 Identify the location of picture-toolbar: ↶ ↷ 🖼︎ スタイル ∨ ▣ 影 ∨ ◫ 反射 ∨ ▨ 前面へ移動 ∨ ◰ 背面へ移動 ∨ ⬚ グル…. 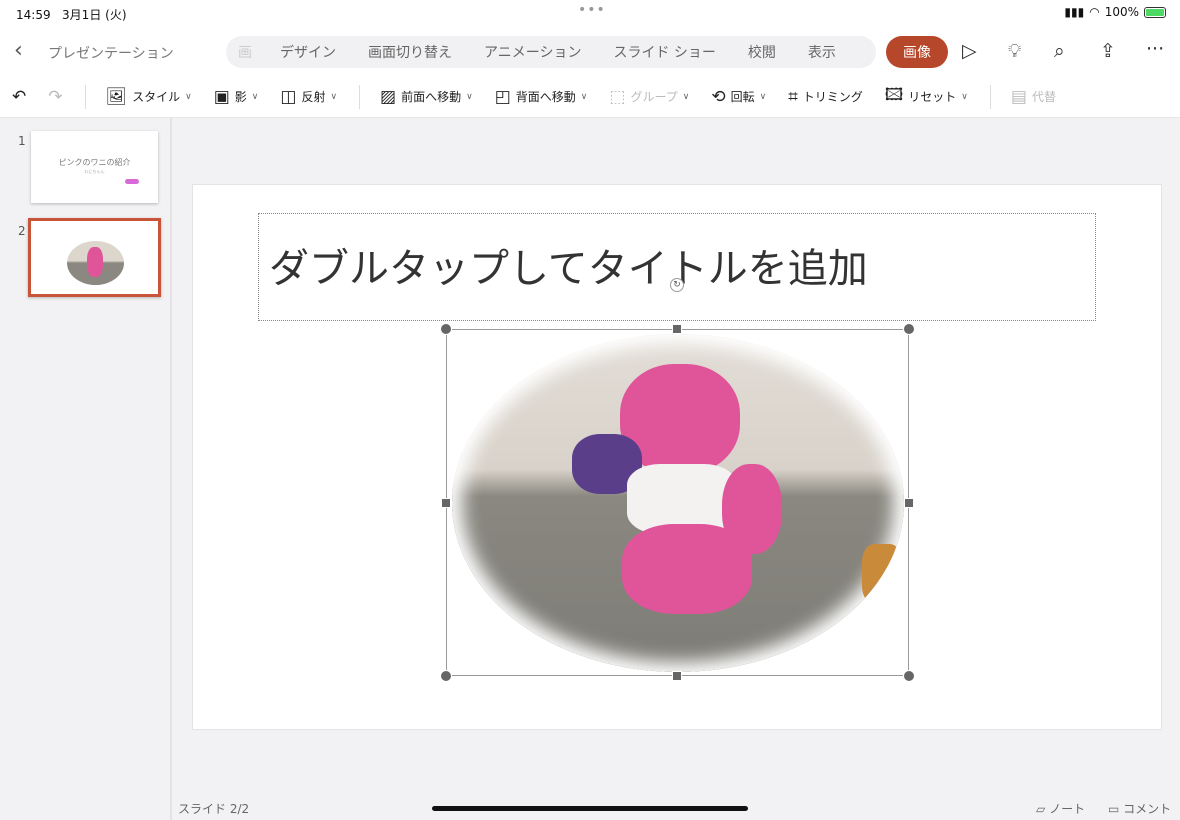
(590, 97).